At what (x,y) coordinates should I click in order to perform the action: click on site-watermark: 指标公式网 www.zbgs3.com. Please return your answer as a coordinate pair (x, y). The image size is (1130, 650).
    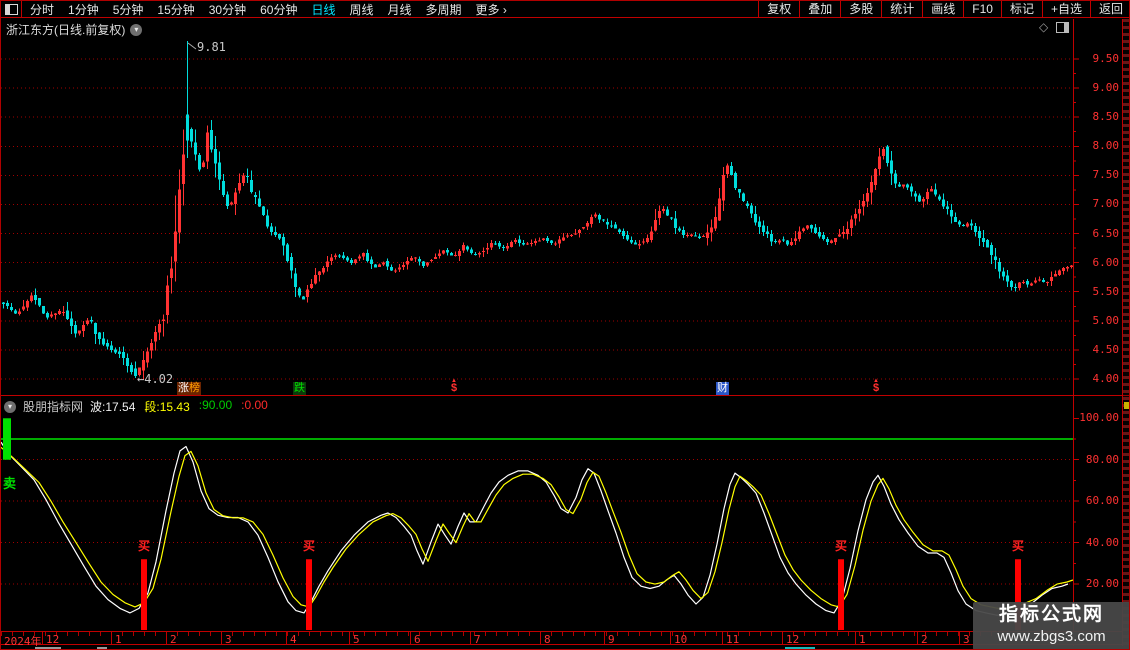
    Looking at the image, I should click on (1051, 625).